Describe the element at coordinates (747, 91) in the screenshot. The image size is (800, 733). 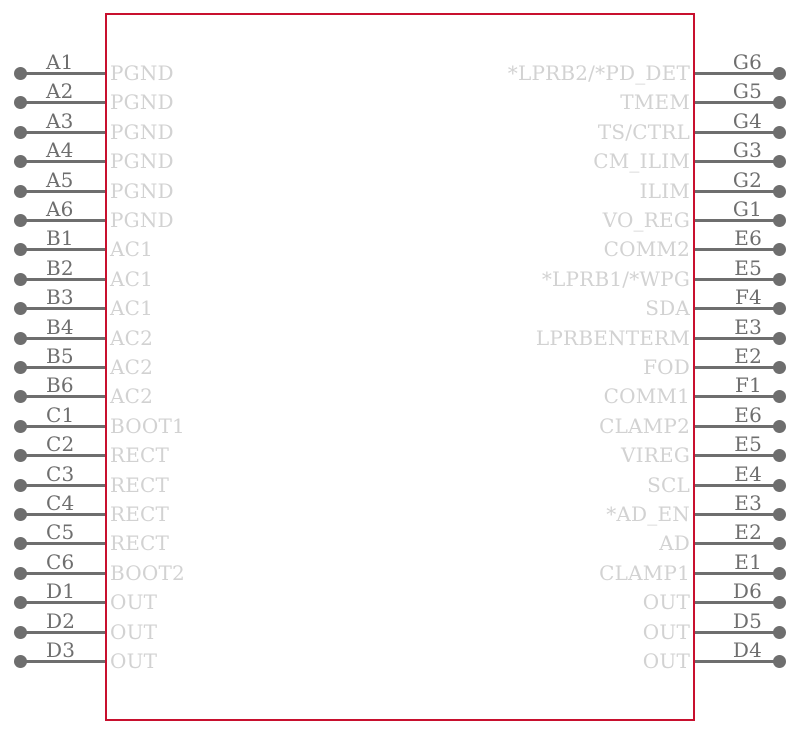
I see `pin-number: G5` at that location.